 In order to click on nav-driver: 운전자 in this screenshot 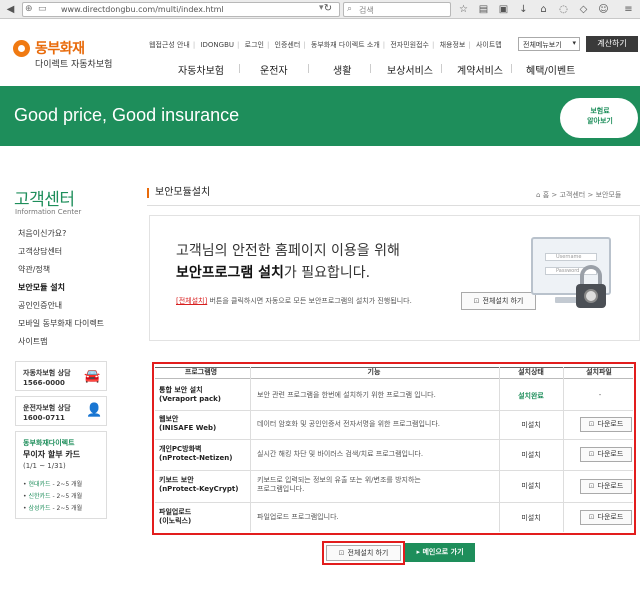, I will do `click(274, 69)`.